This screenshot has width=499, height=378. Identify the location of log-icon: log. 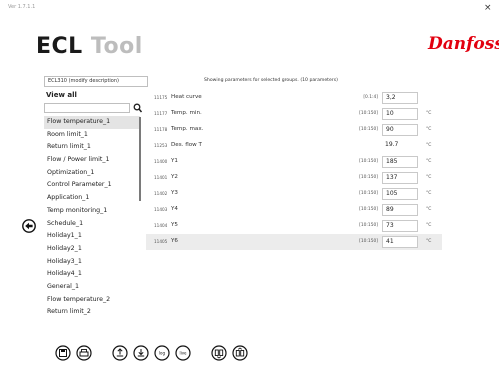
(162, 353).